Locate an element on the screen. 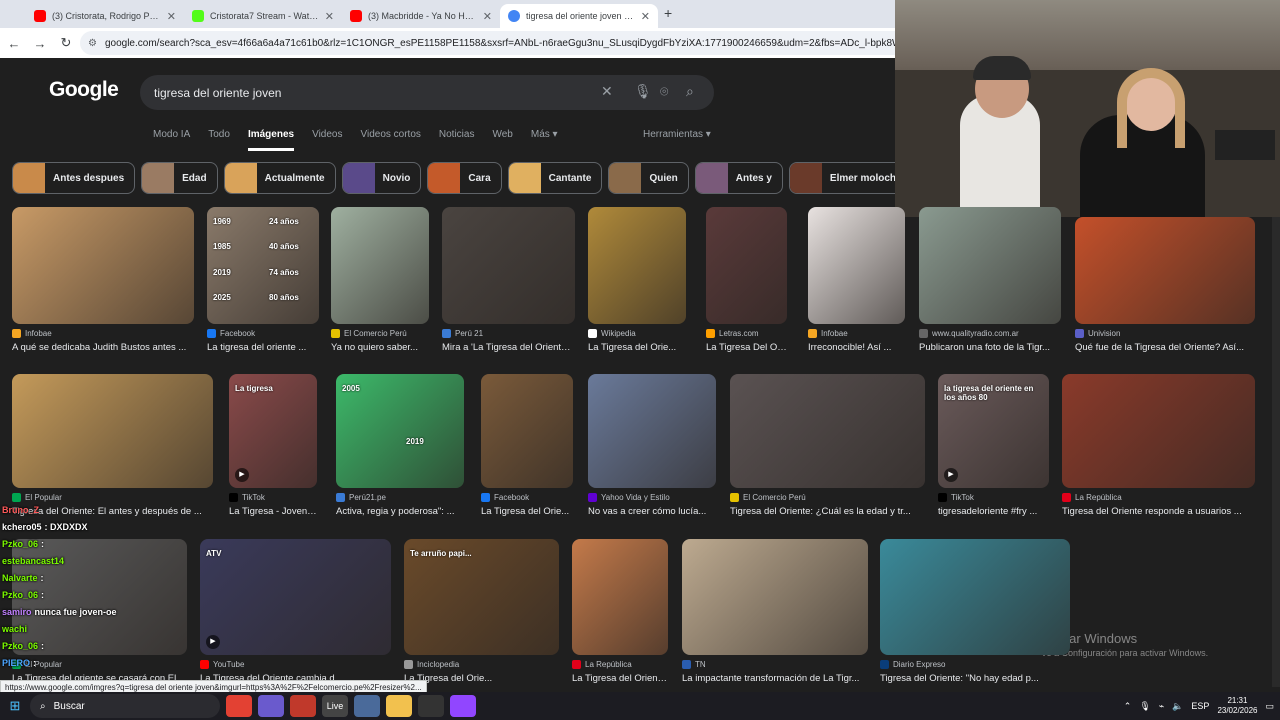  result-source: Perú21.pe is located at coordinates (400, 497).